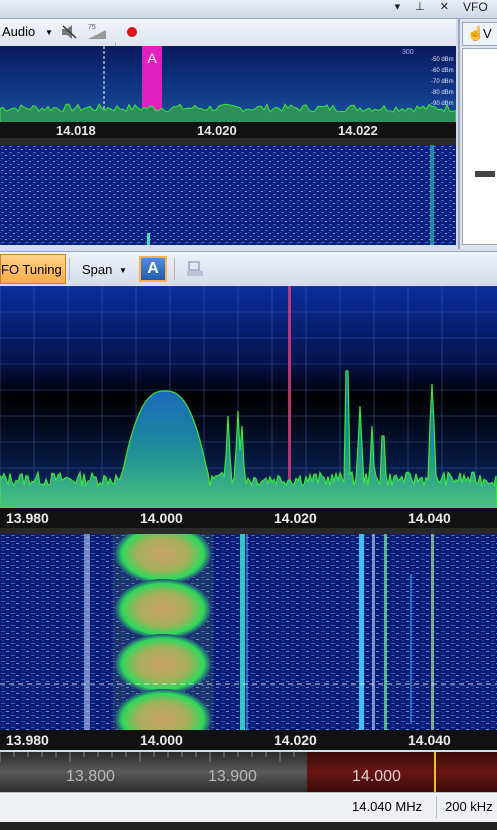 The image size is (497, 830). What do you see at coordinates (429, 740) in the screenshot?
I see `waterfall-tick-label: 14.040` at bounding box center [429, 740].